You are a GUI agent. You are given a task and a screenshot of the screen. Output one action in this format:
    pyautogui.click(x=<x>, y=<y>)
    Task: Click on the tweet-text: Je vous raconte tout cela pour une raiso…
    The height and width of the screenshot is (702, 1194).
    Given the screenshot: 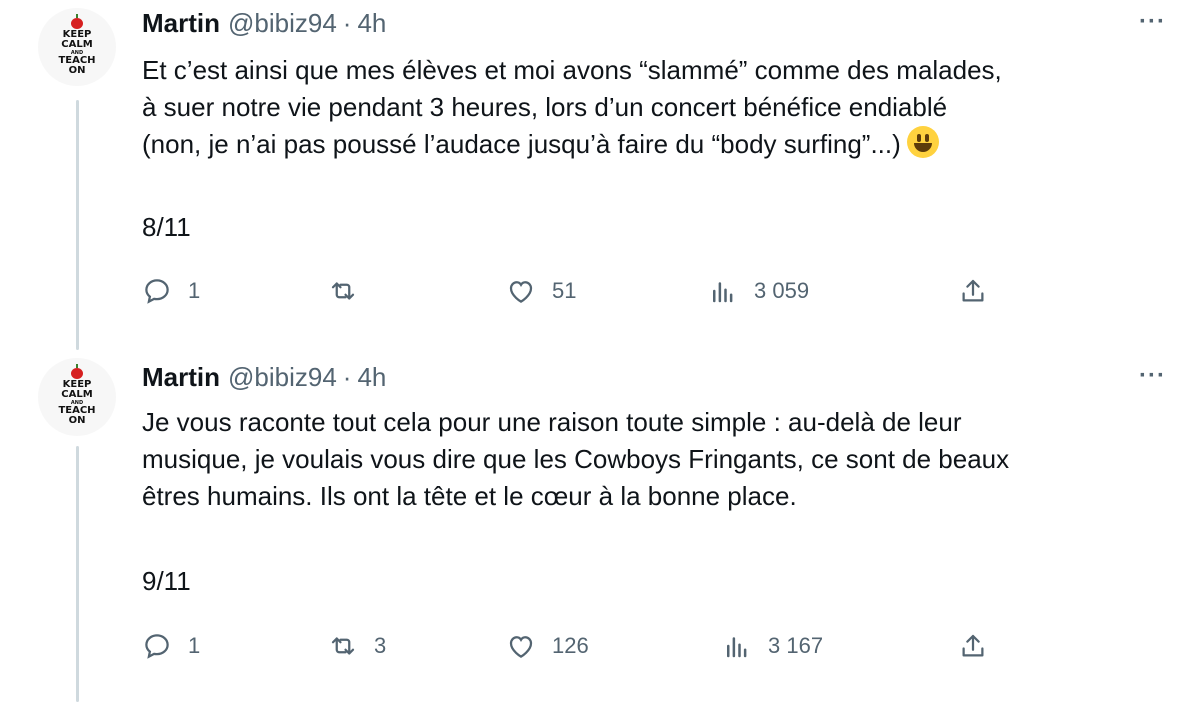 What is the action you would take?
    pyautogui.click(x=576, y=459)
    